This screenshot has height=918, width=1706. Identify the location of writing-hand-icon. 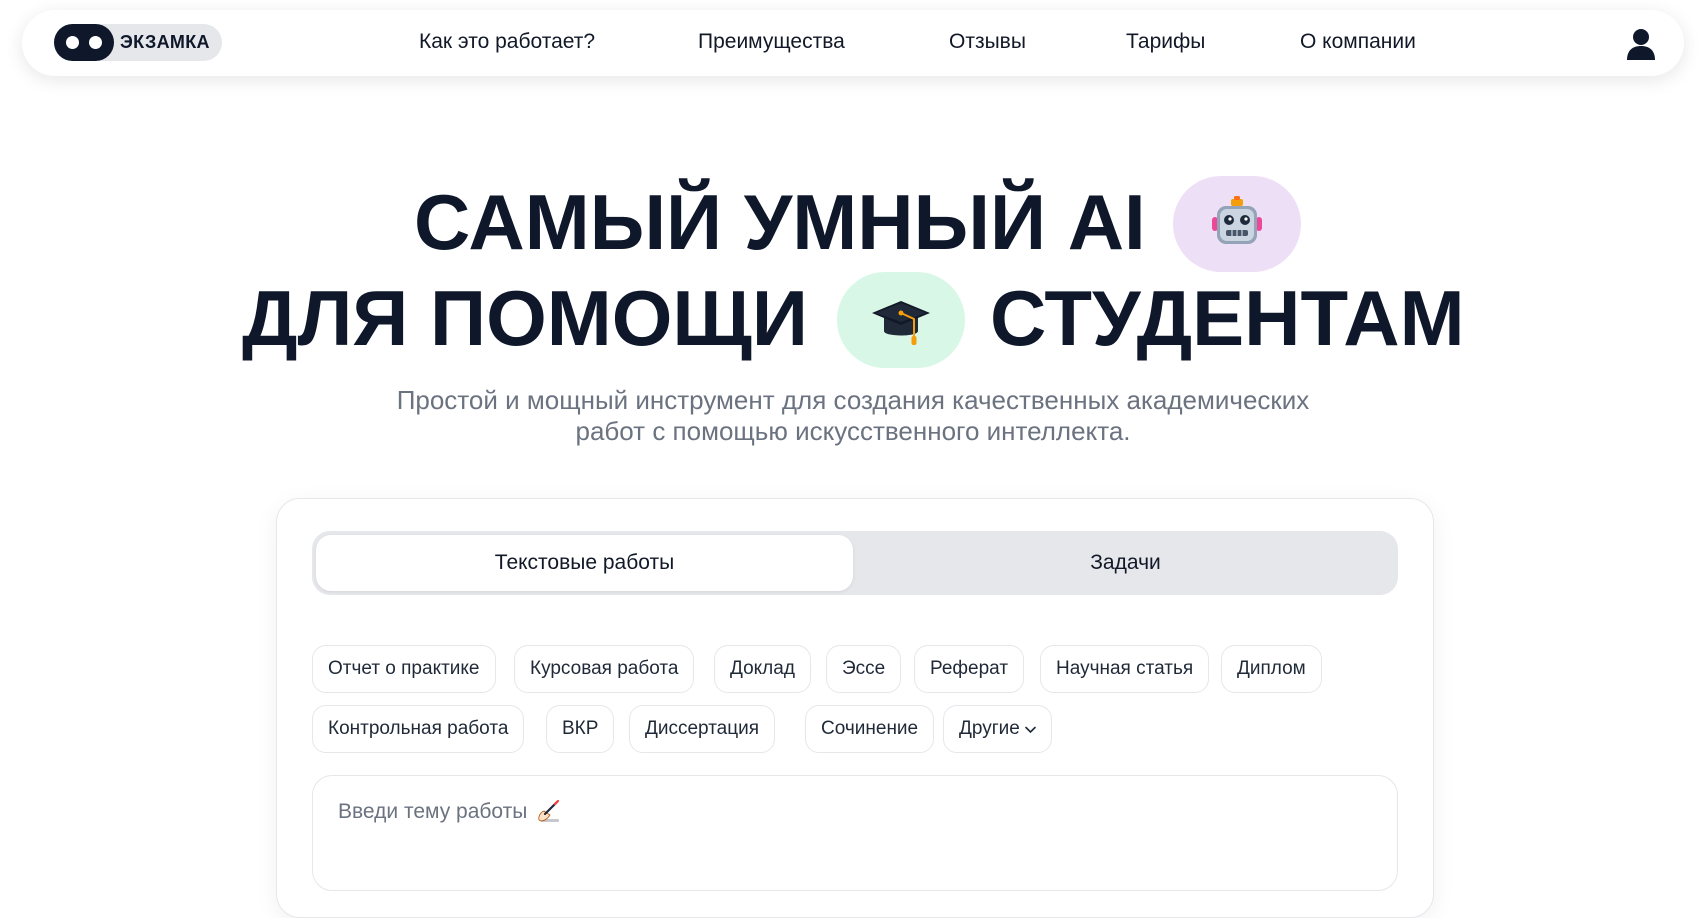
(549, 811).